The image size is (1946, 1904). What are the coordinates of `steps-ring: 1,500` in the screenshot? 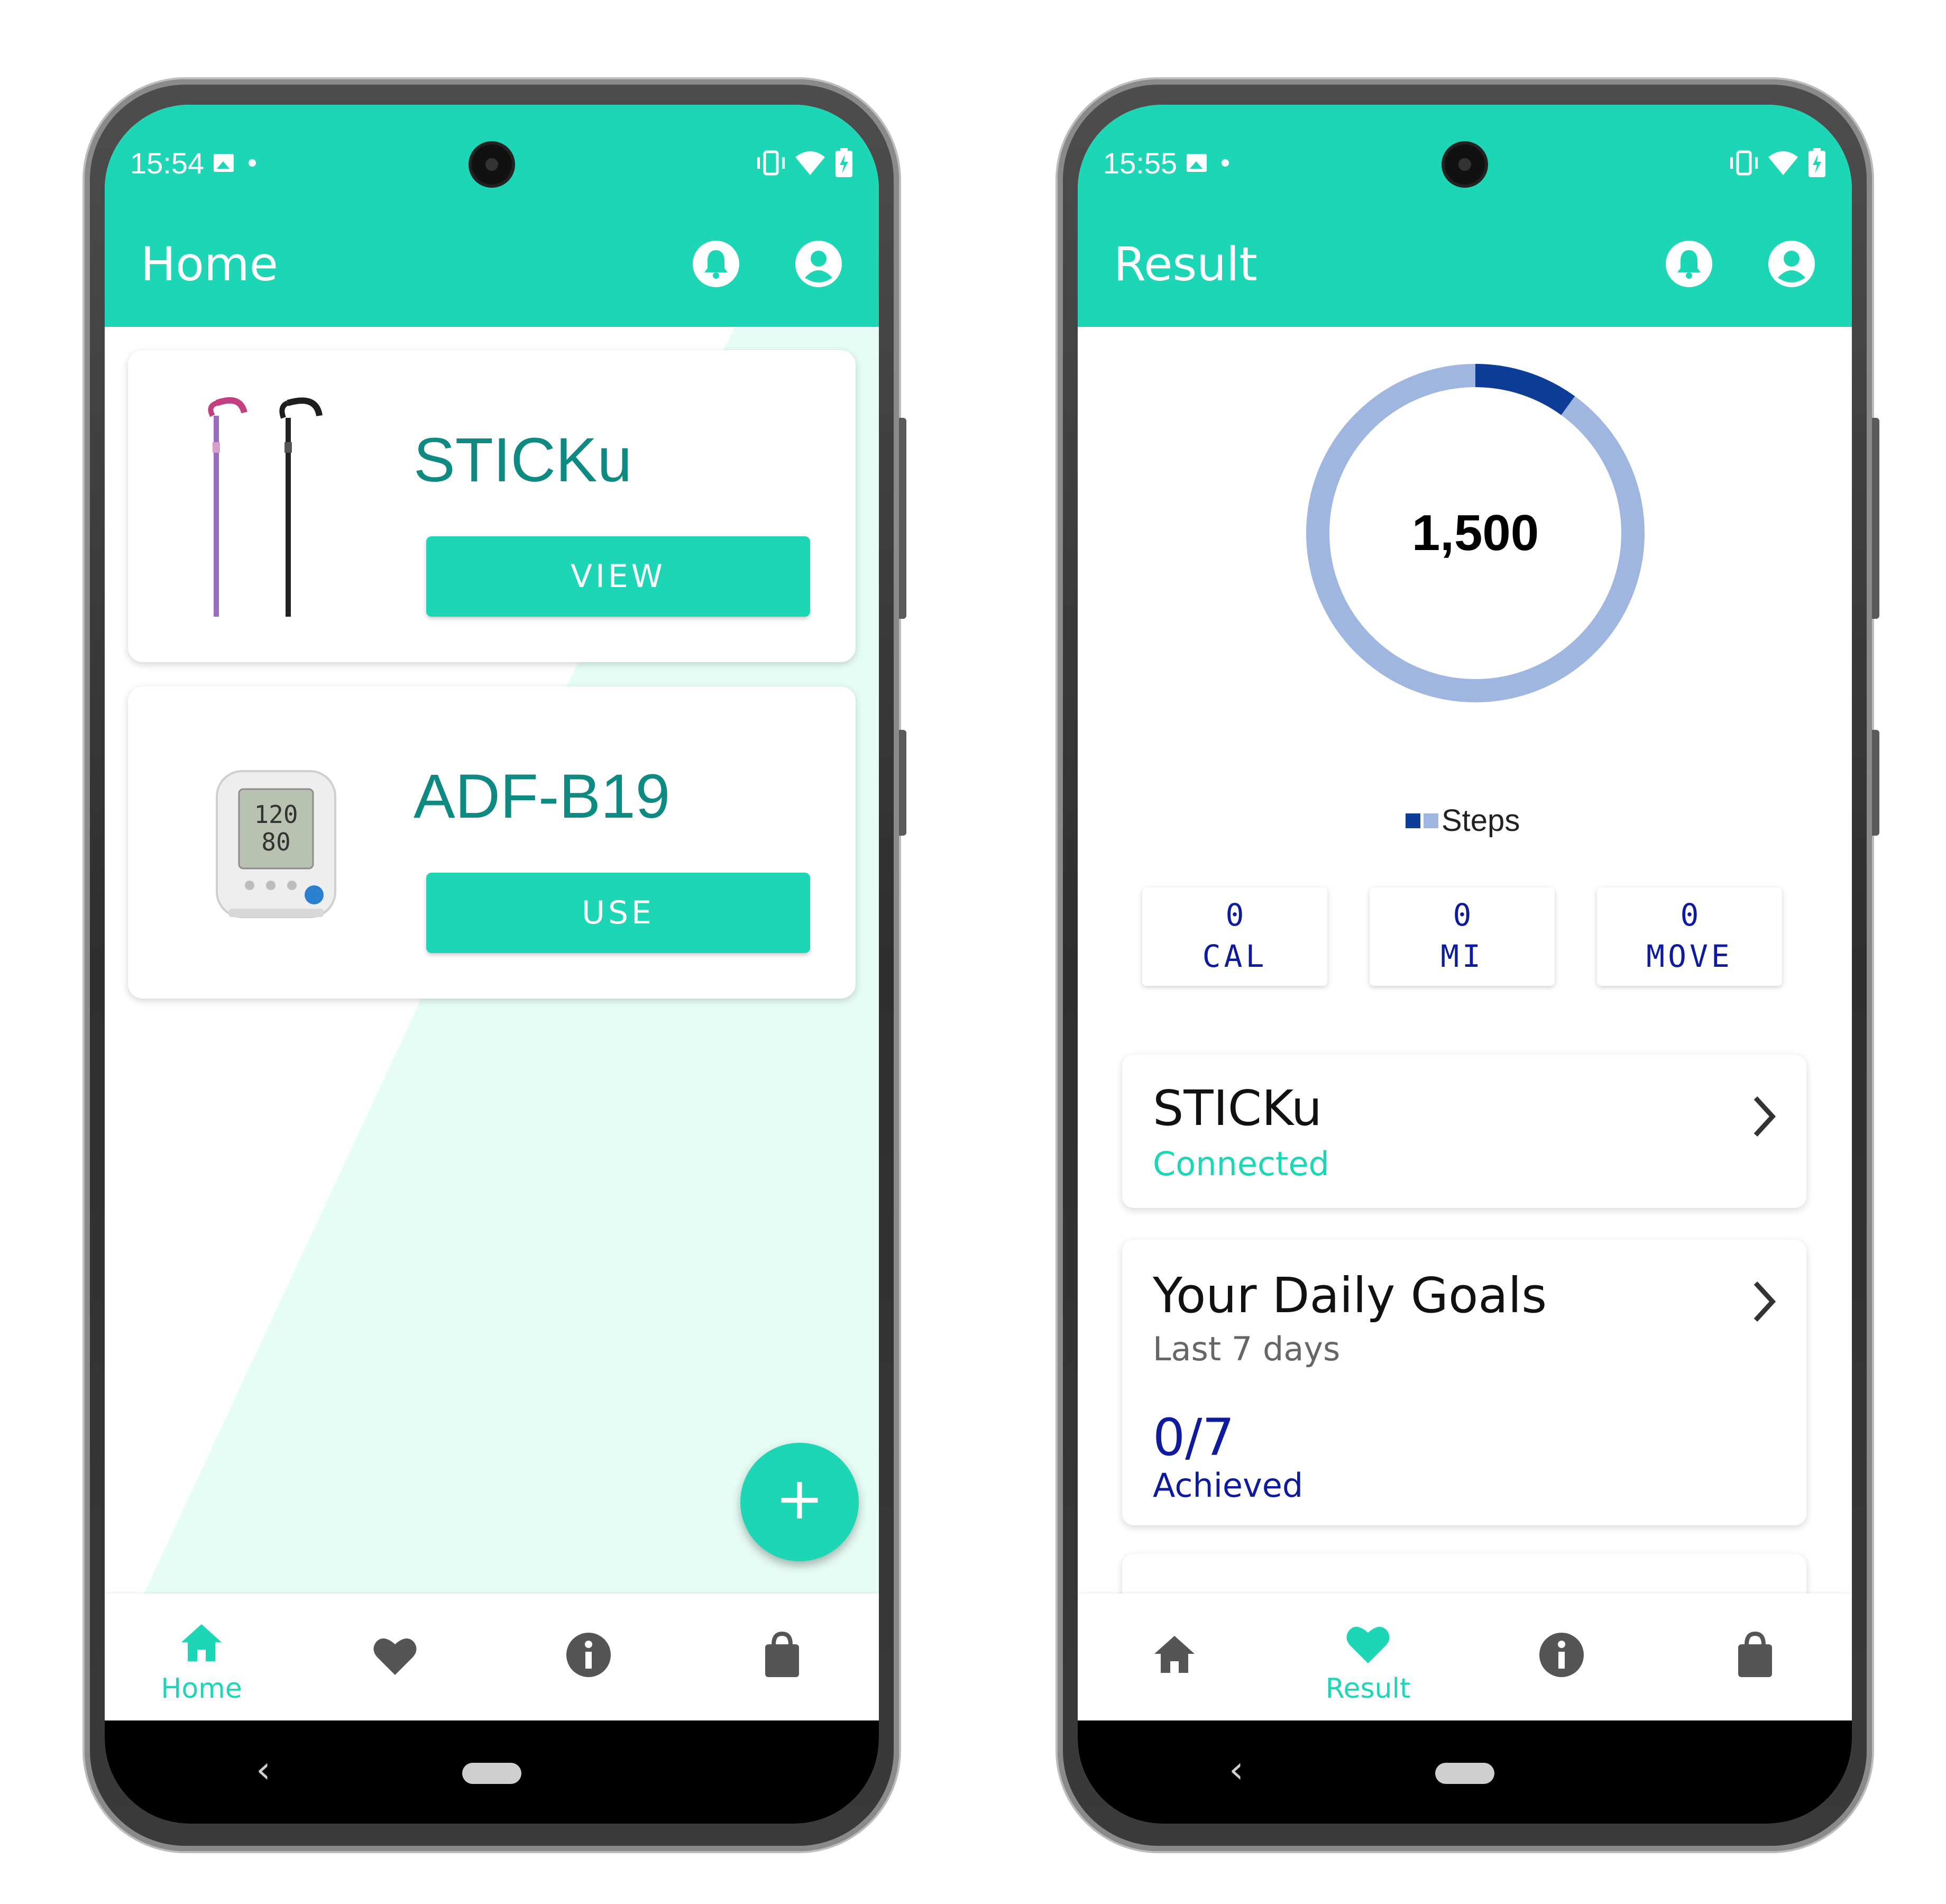 It's located at (1475, 533).